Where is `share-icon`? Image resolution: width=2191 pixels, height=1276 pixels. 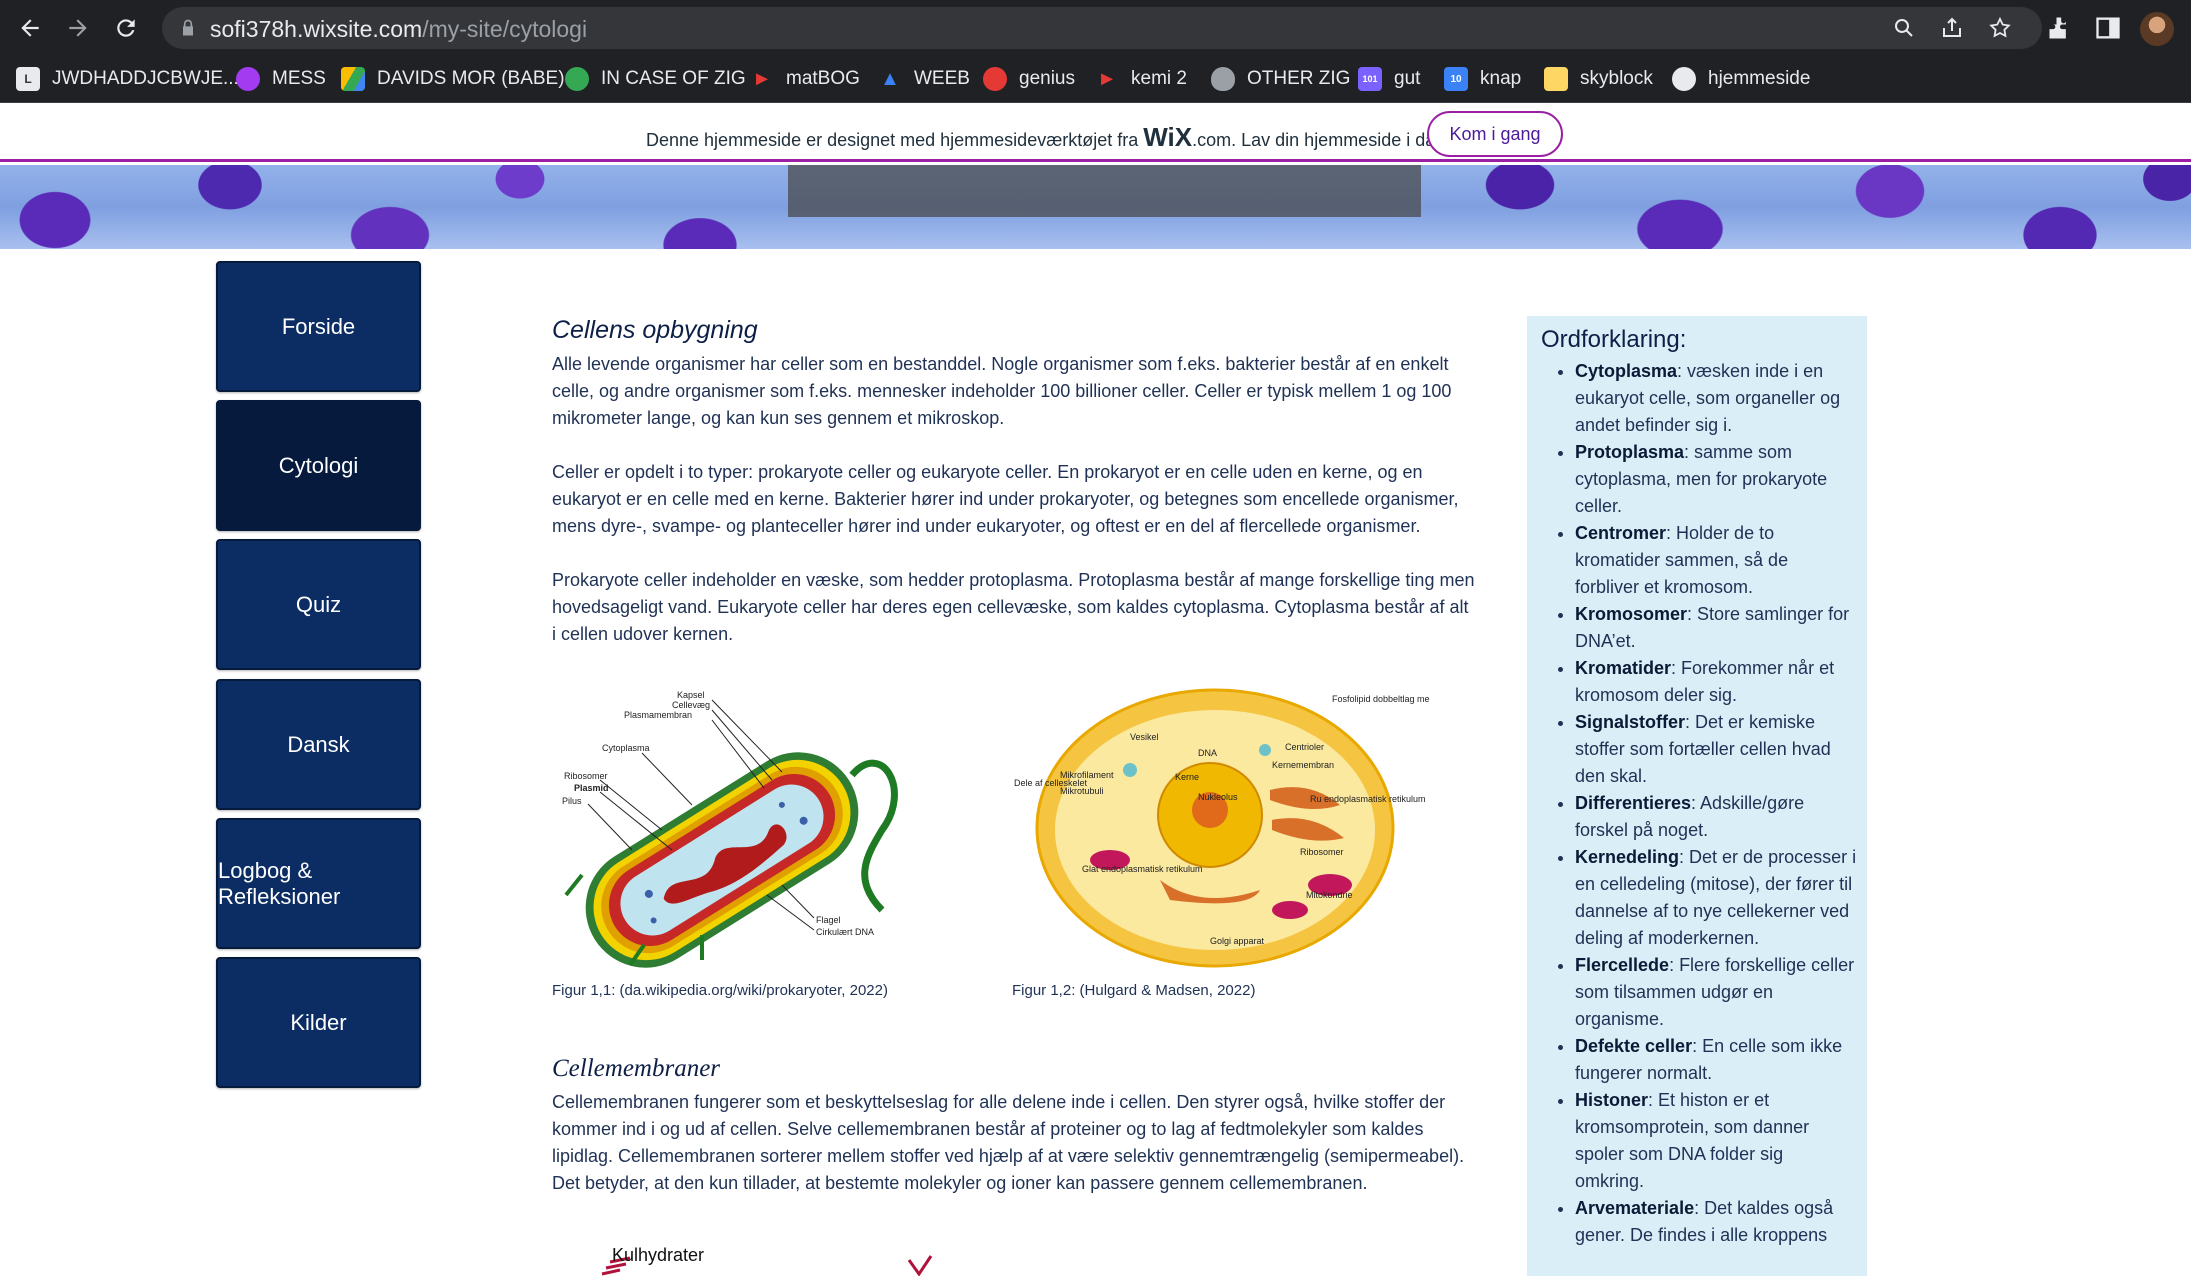
share-icon is located at coordinates (1952, 28).